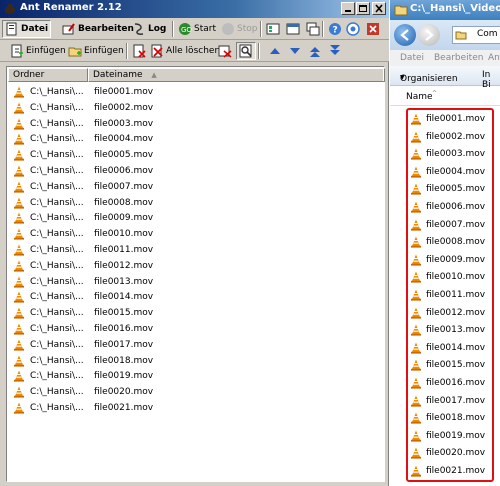  What do you see at coordinates (195, 361) in the screenshot?
I see `table-row: C:\_Hansi\... file0018.mov` at bounding box center [195, 361].